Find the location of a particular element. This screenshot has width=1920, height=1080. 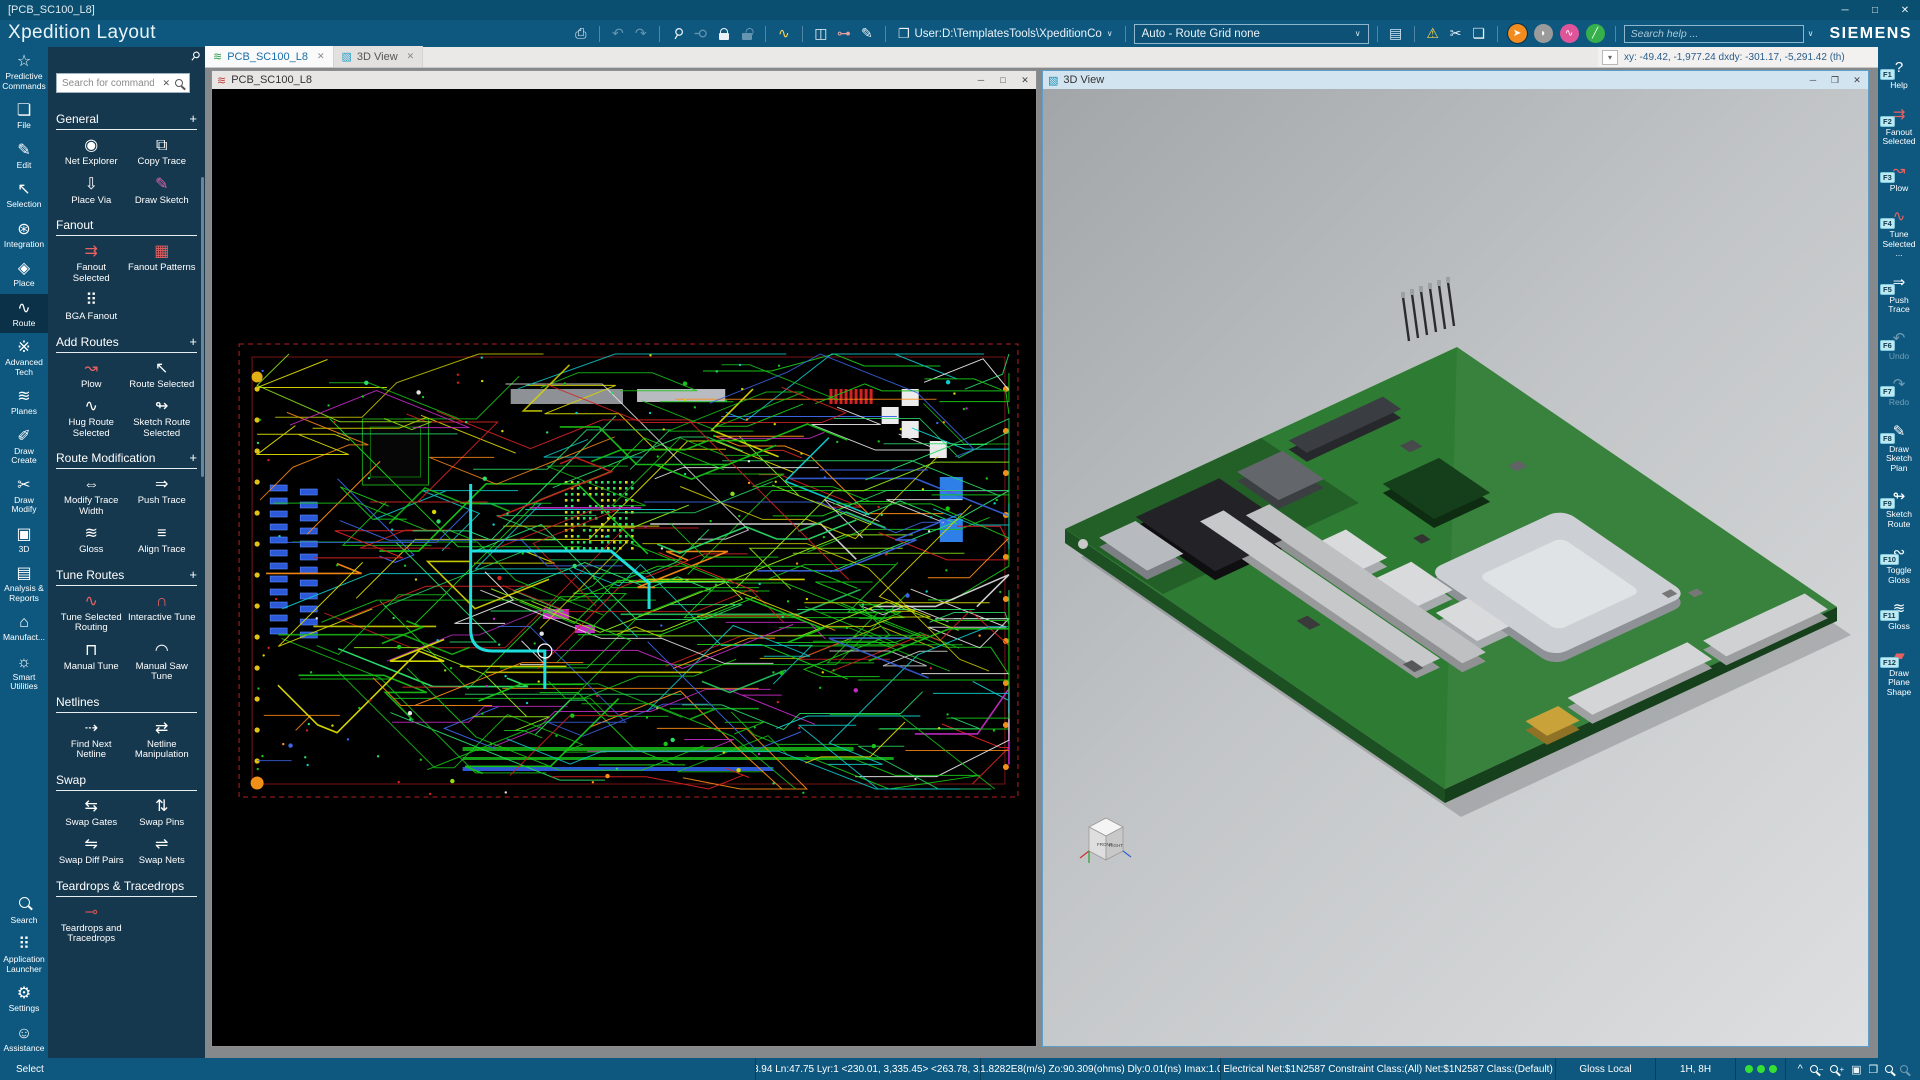

command-plow: ↝ Plow is located at coordinates (91, 375).